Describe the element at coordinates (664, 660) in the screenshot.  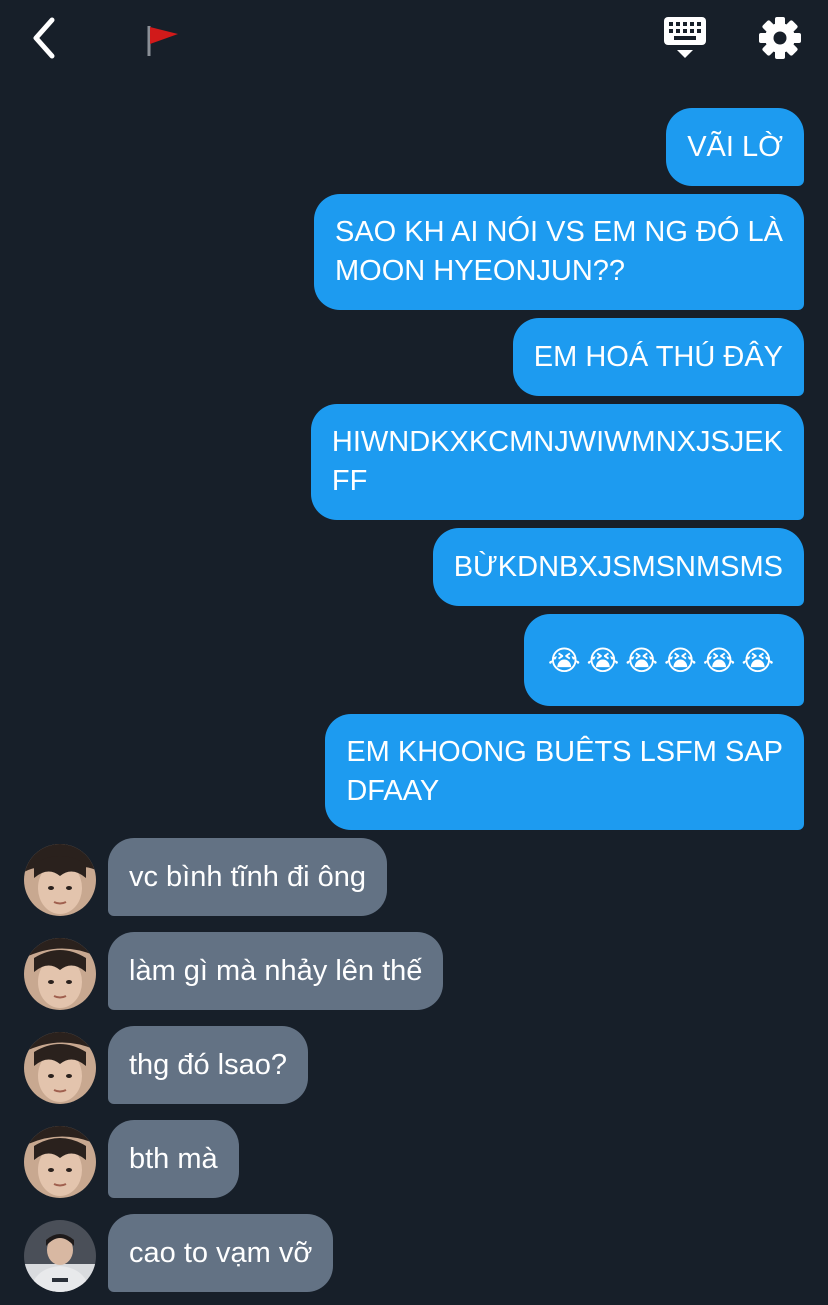
I see `outgoing-message: 😭😭😭😭😭😭` at that location.